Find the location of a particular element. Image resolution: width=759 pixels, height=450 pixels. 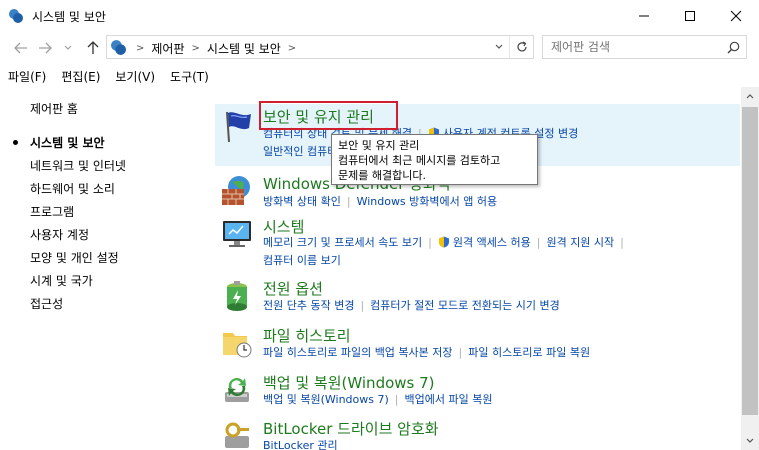

tooltip-line: 컴퓨터에서 최근 메시지를 검토하고 is located at coordinates (419, 160).